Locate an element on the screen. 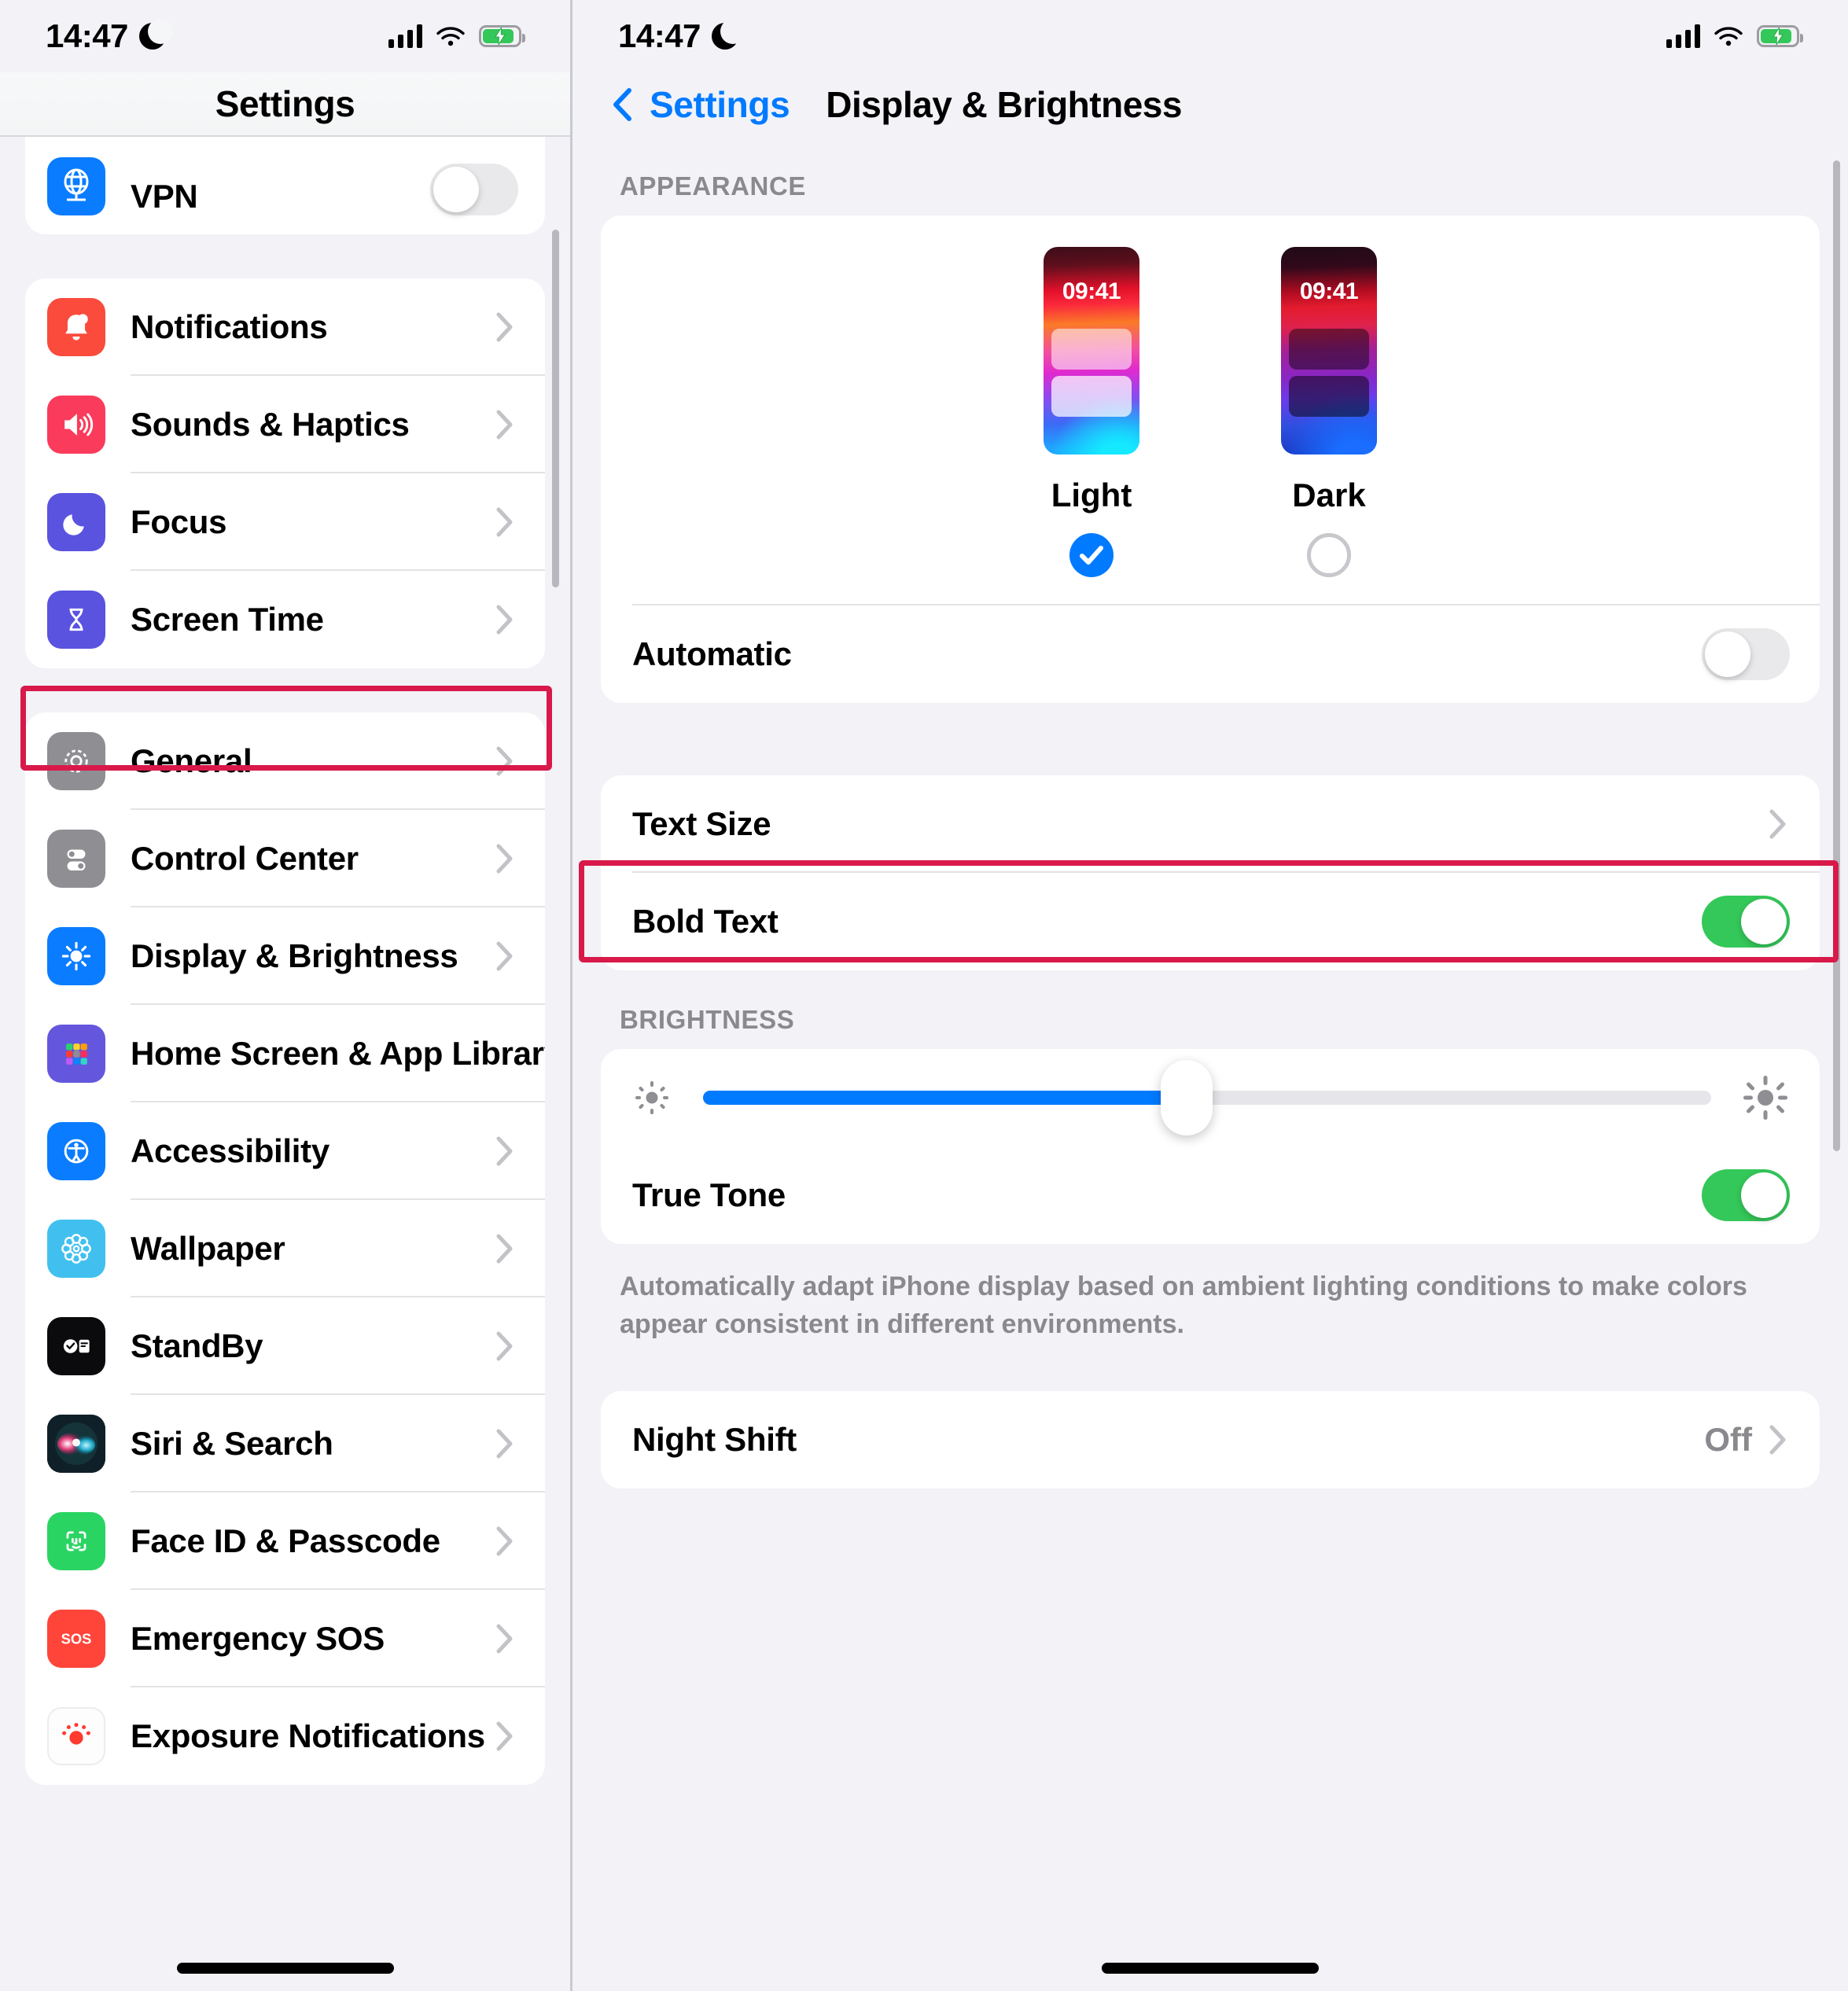 The width and height of the screenshot is (1848, 1991). sidebar-item-accessibility: Accessibility is located at coordinates (285, 1151).